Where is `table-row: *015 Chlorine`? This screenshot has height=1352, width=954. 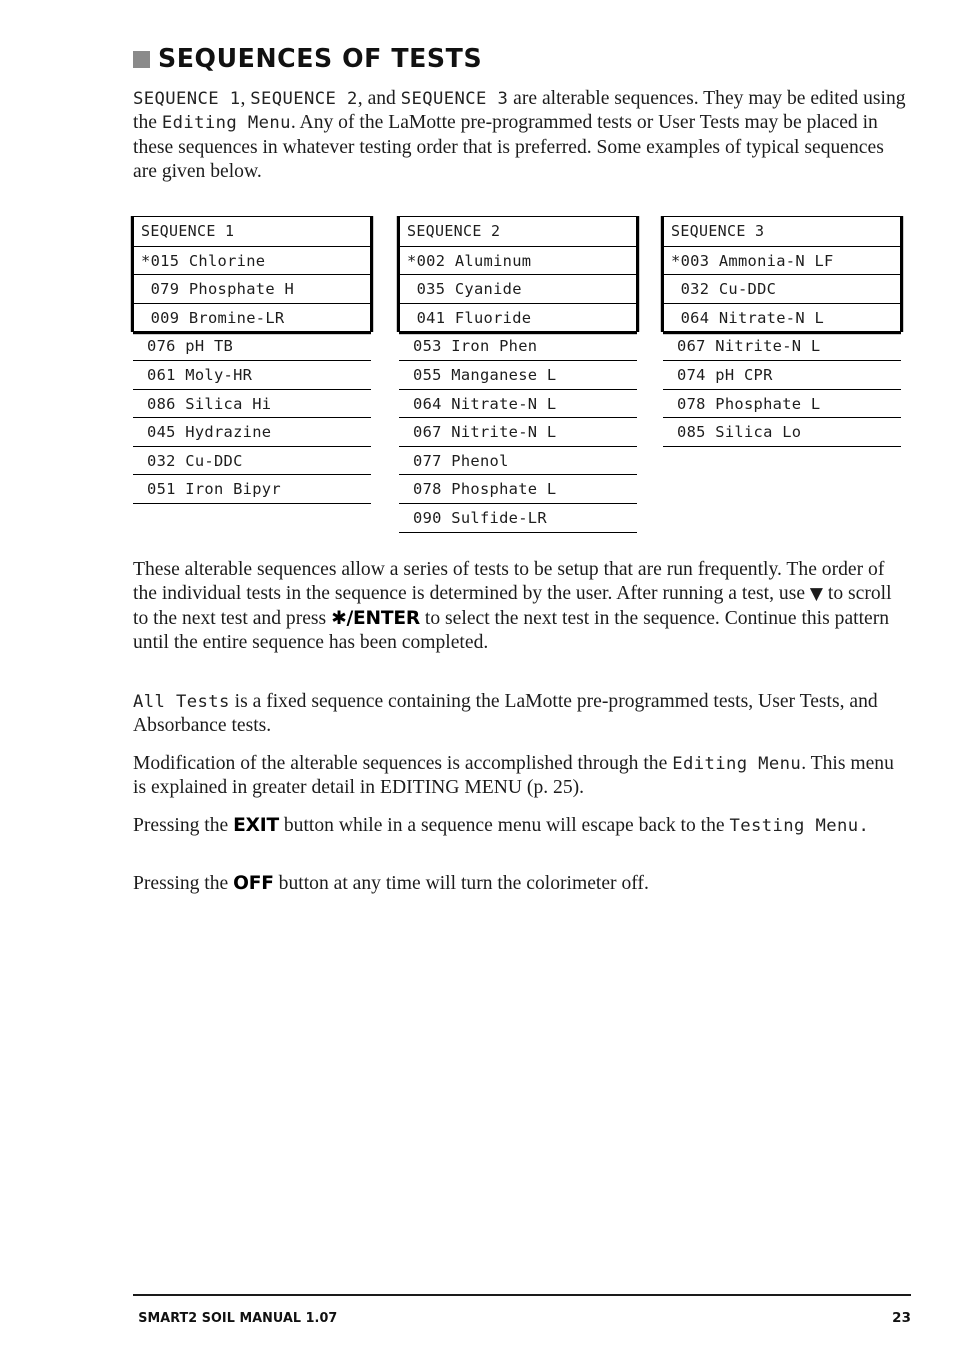 table-row: *015 Chlorine is located at coordinates (252, 260).